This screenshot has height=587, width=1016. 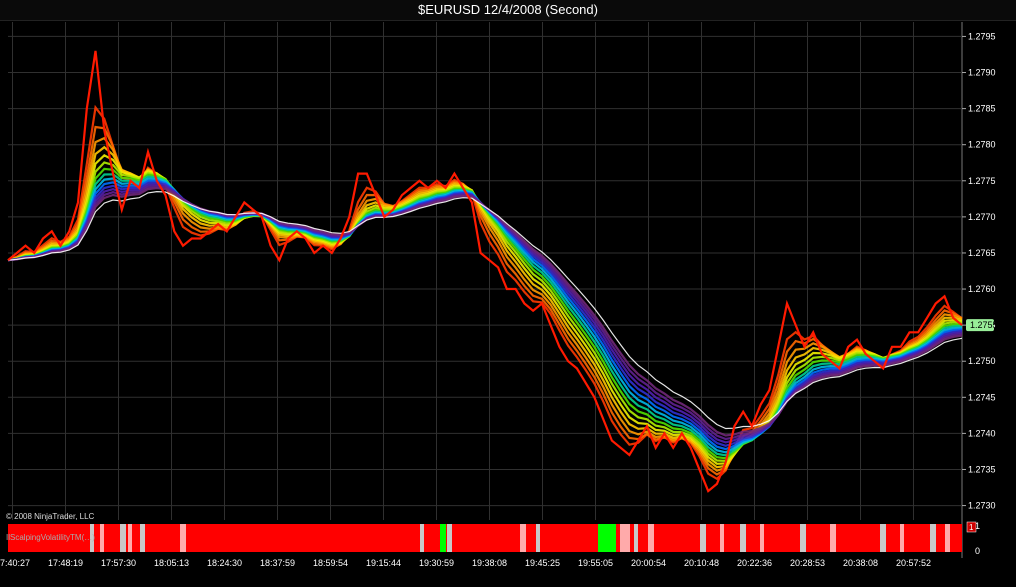 What do you see at coordinates (65, 563) in the screenshot?
I see `x-tick-label: 17:48:19` at bounding box center [65, 563].